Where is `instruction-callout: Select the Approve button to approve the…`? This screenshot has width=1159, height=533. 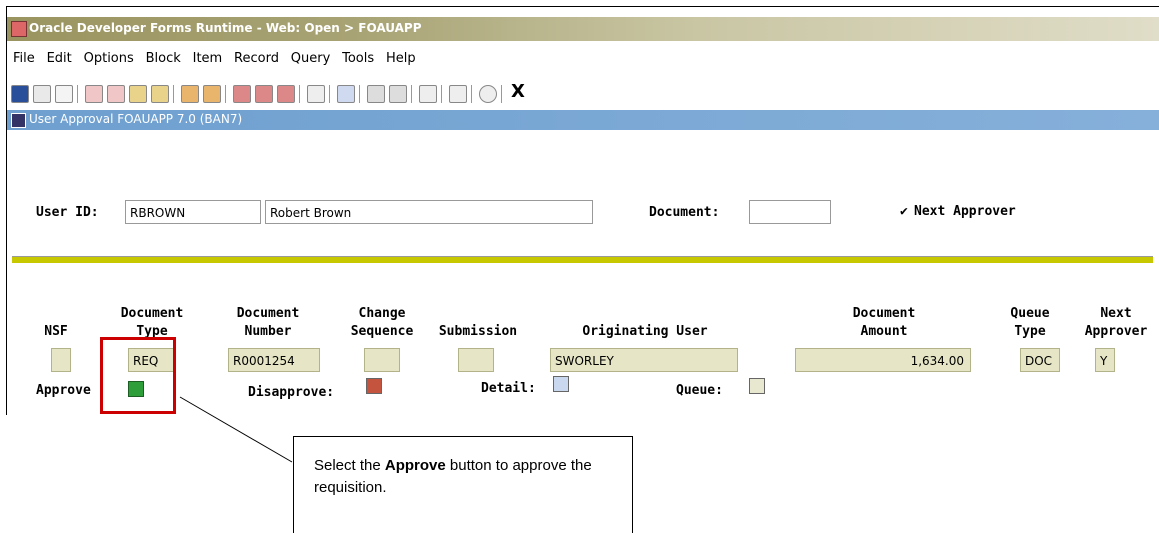 instruction-callout: Select the Approve button to approve the… is located at coordinates (463, 484).